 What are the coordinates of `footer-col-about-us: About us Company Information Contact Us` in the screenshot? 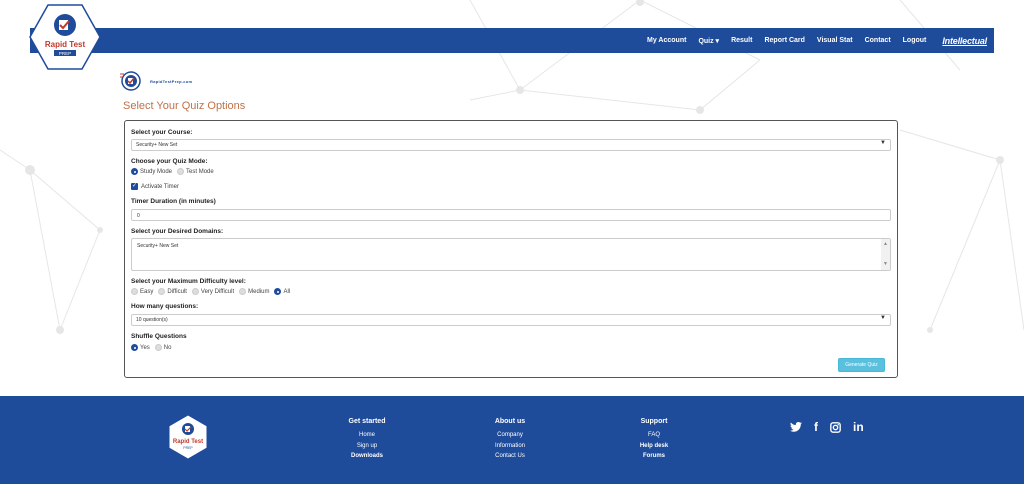 It's located at (510, 440).